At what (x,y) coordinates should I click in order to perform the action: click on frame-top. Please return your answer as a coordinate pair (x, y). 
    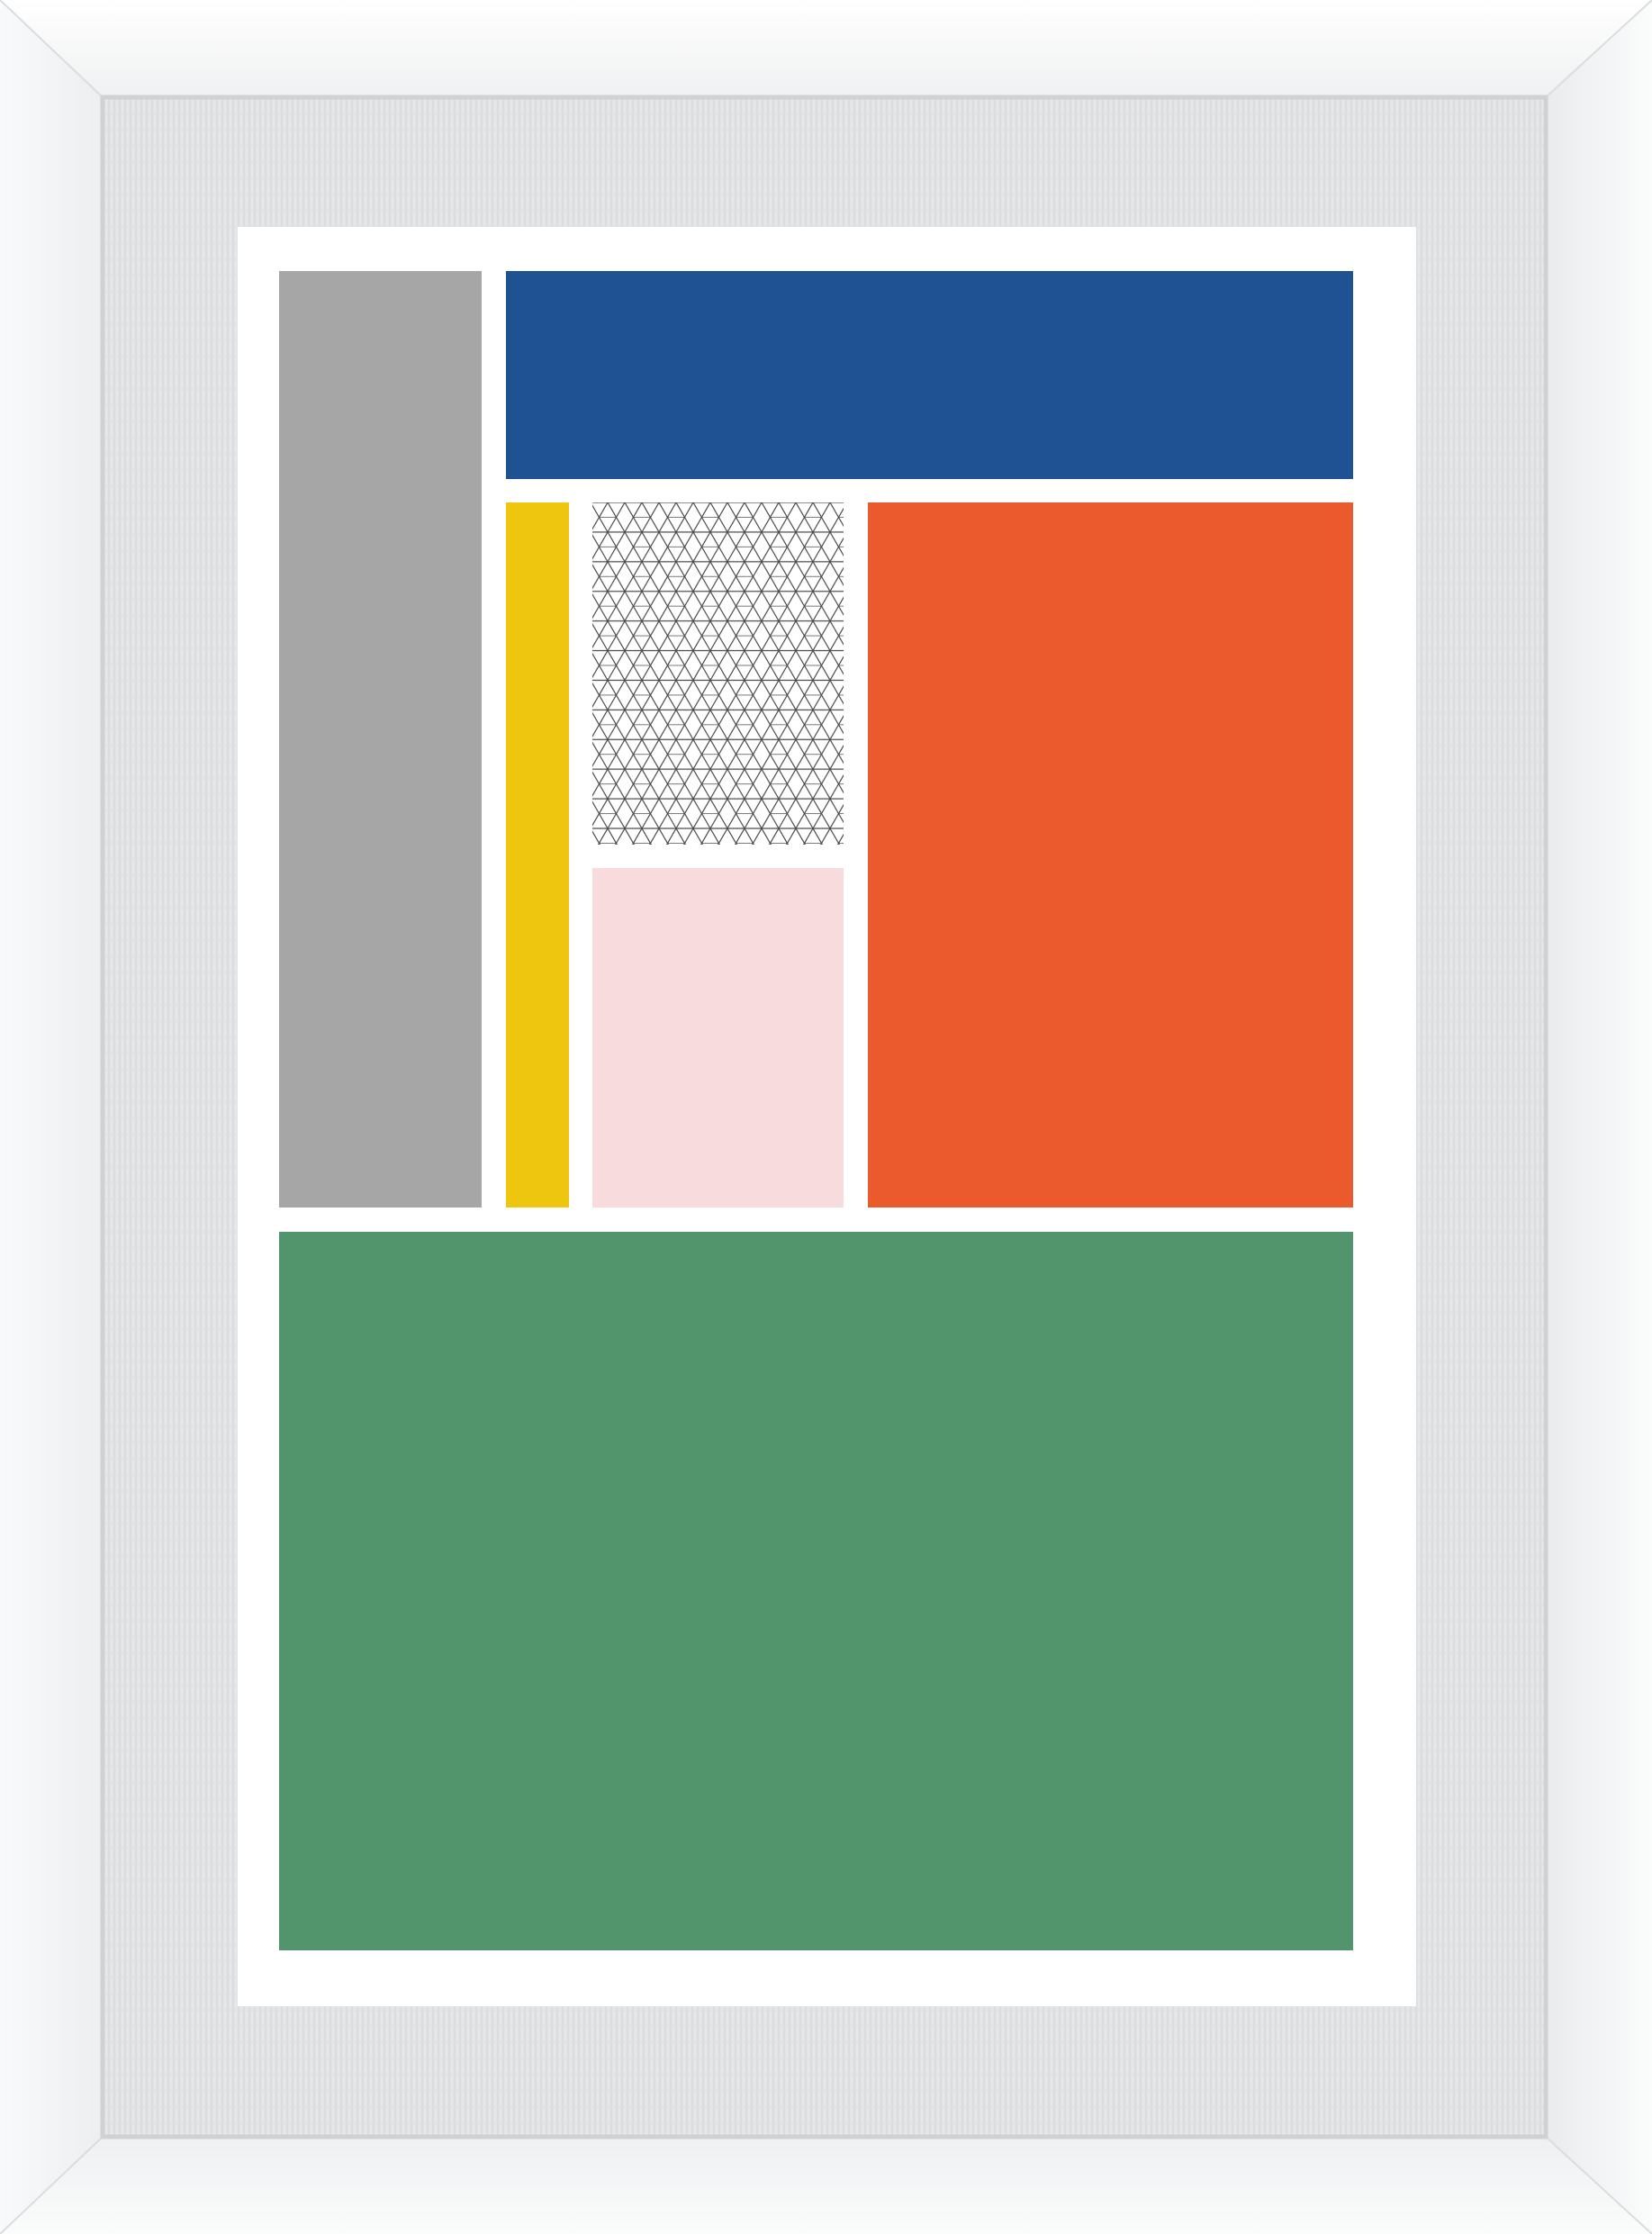
    Looking at the image, I should click on (826, 49).